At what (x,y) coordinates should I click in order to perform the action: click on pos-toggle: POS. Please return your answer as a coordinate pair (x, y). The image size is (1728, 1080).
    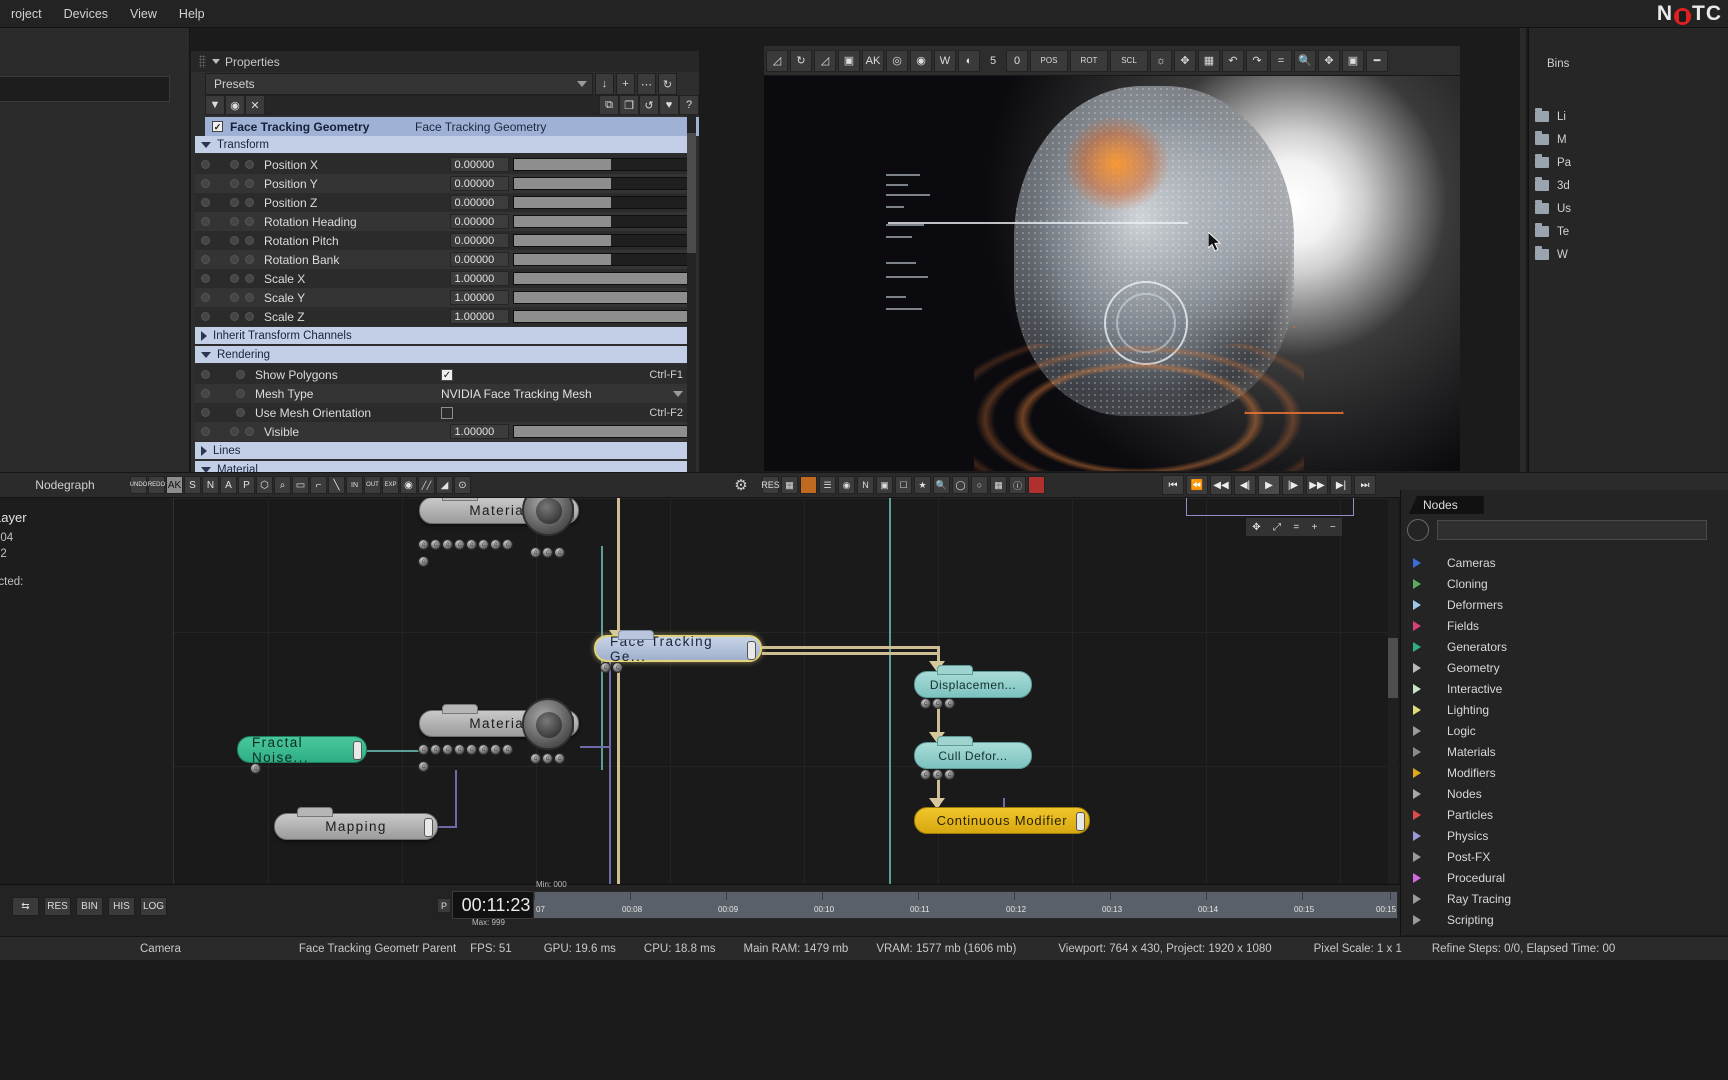
    Looking at the image, I should click on (1049, 60).